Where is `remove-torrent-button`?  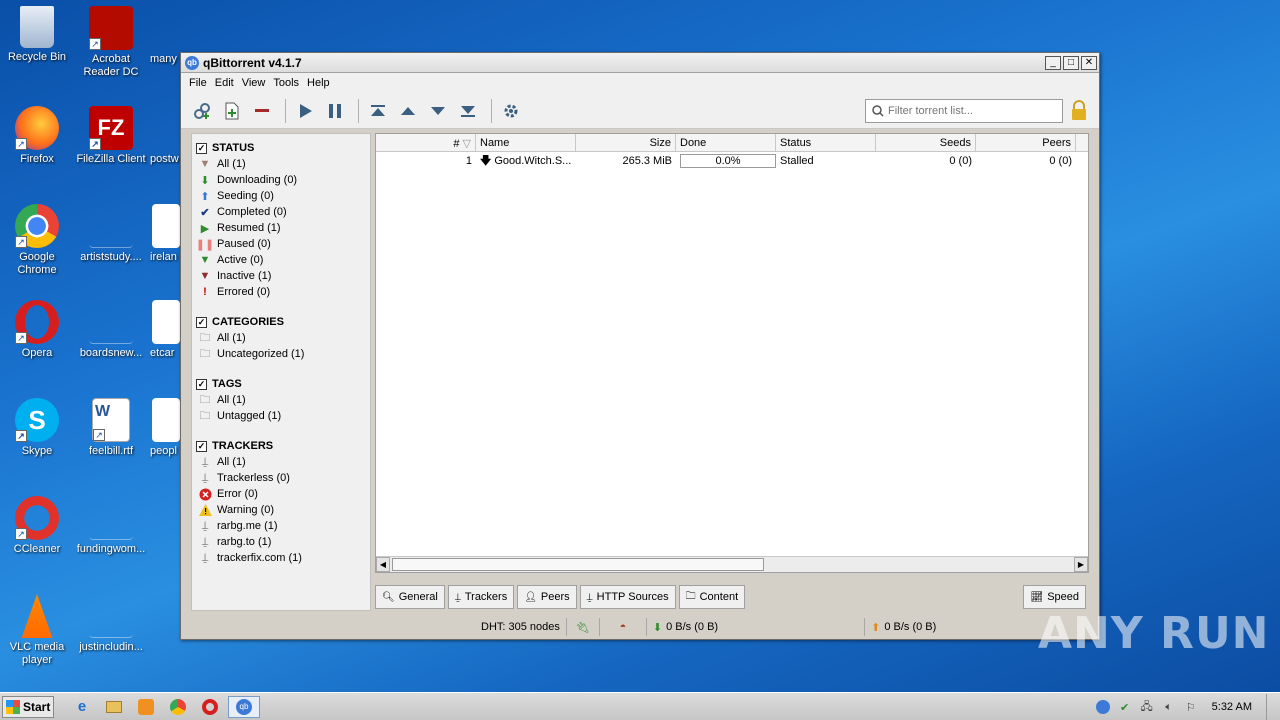
remove-torrent-button is located at coordinates (262, 111).